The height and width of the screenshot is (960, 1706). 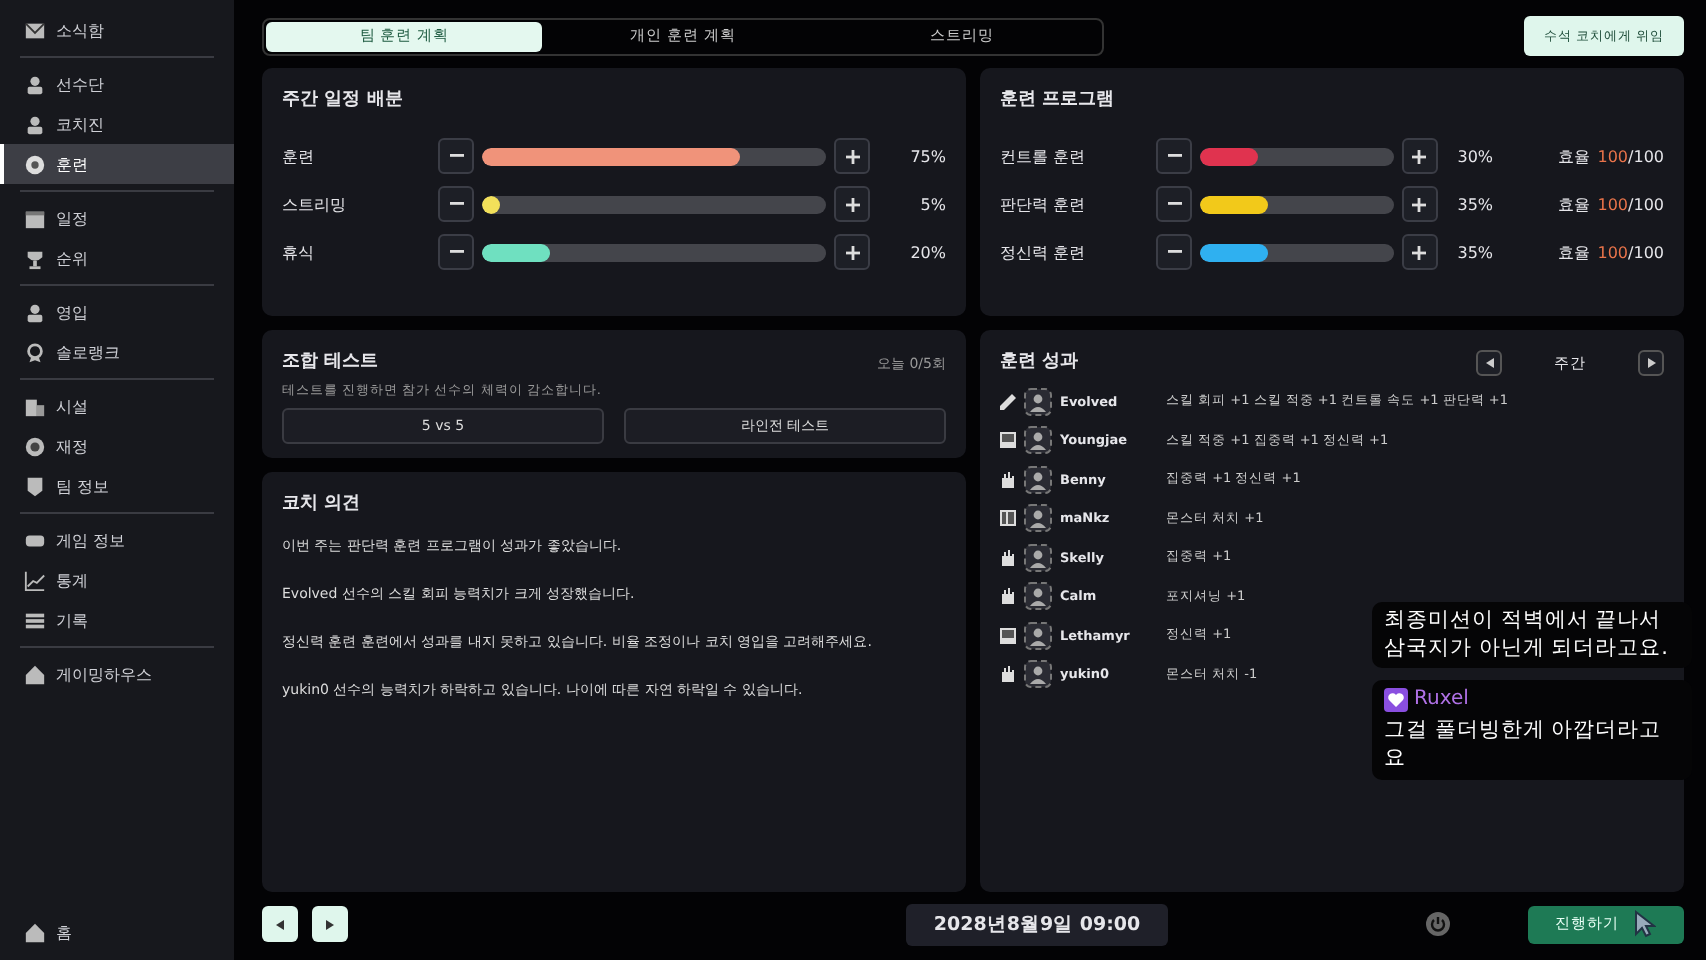 I want to click on sidebar-item: 통계, so click(x=117, y=580).